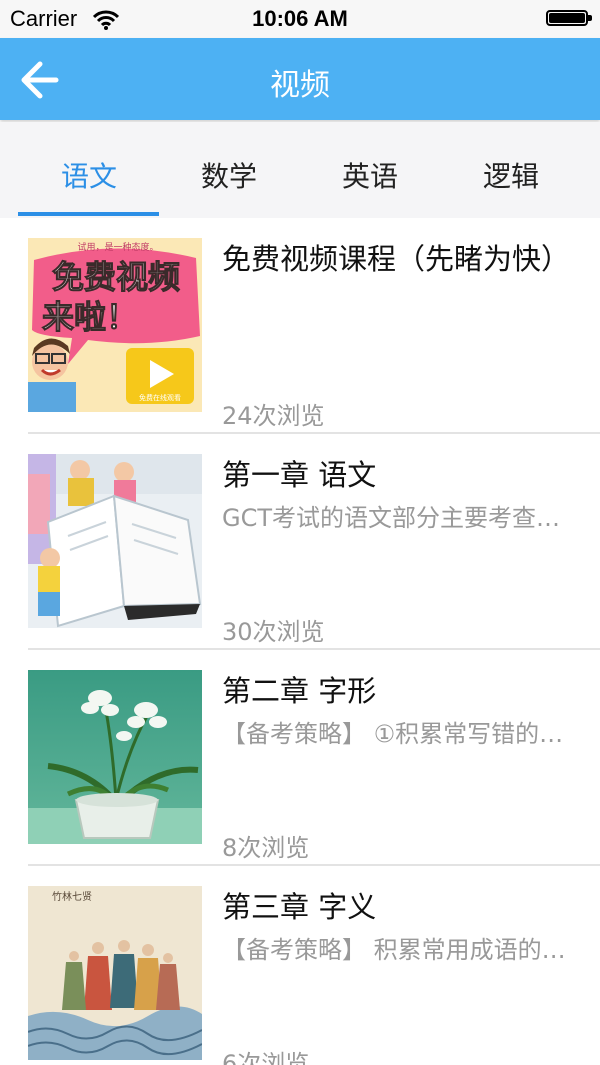 This screenshot has height=1065, width=600. Describe the element at coordinates (266, 1057) in the screenshot. I see `view-count: 6次浏览` at that location.